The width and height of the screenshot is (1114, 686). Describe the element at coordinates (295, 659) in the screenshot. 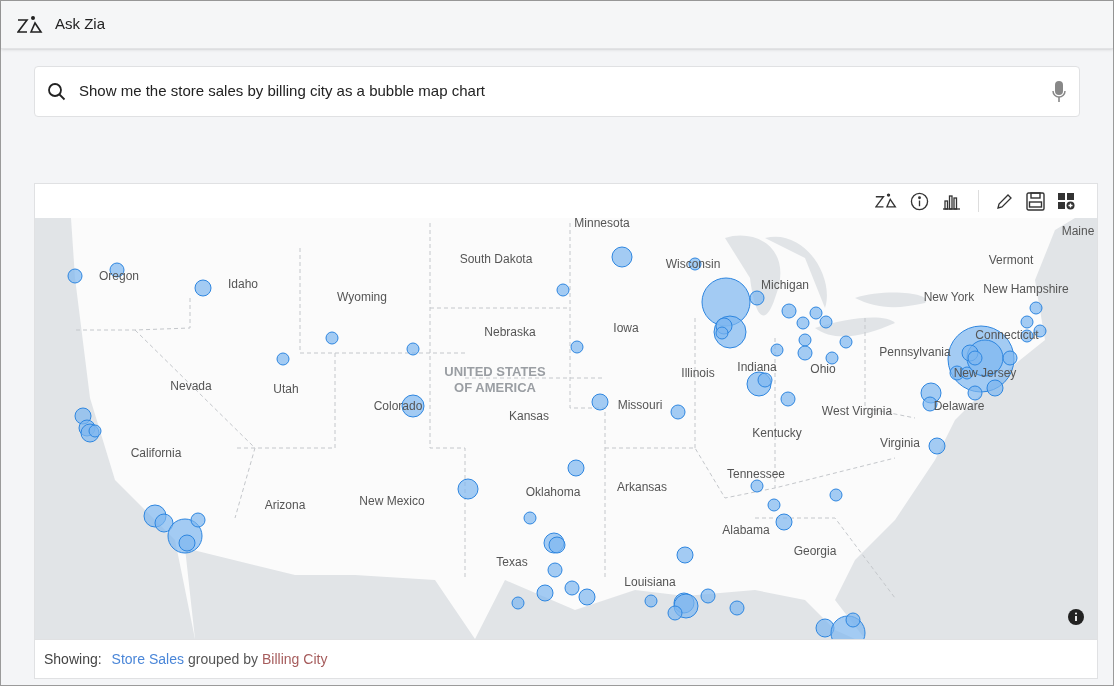

I see `dimension-link: Billing City` at that location.